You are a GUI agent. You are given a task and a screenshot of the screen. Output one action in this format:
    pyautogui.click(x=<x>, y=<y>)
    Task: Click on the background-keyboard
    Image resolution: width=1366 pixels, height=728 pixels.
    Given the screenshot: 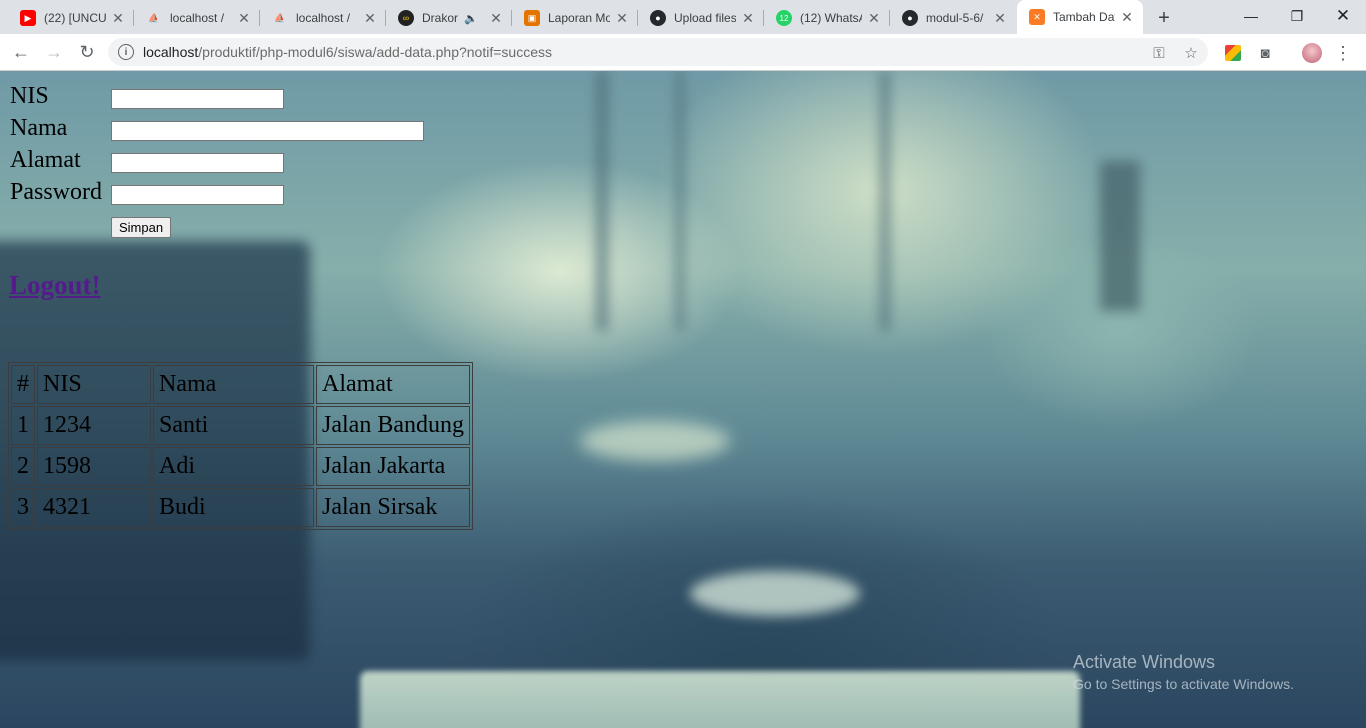 What is the action you would take?
    pyautogui.click(x=720, y=699)
    